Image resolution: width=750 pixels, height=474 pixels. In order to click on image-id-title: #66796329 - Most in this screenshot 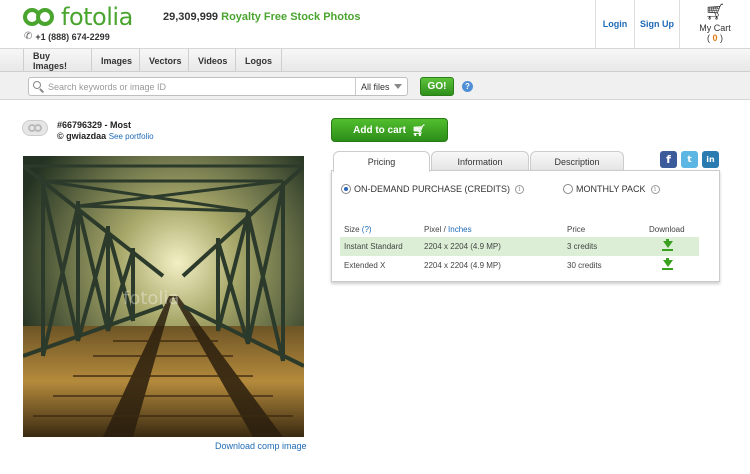, I will do `click(94, 125)`.